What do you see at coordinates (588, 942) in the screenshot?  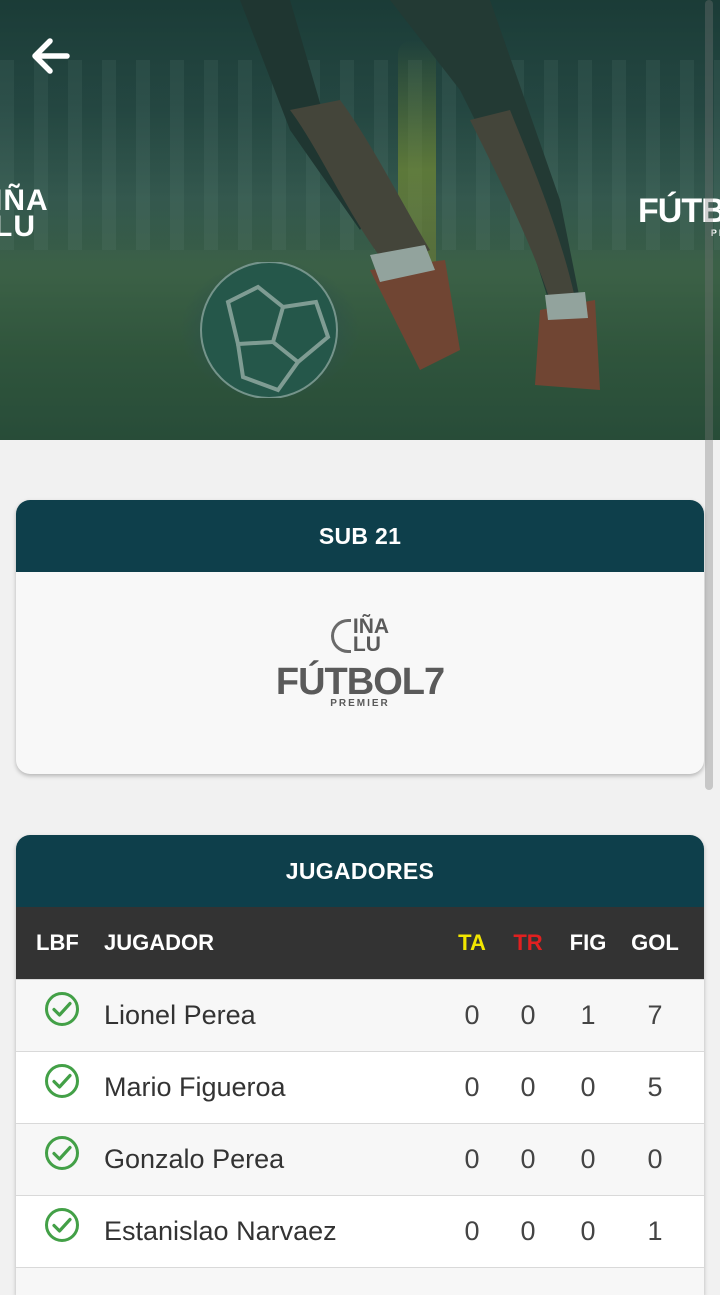 I see `column-header-fig: FIG` at bounding box center [588, 942].